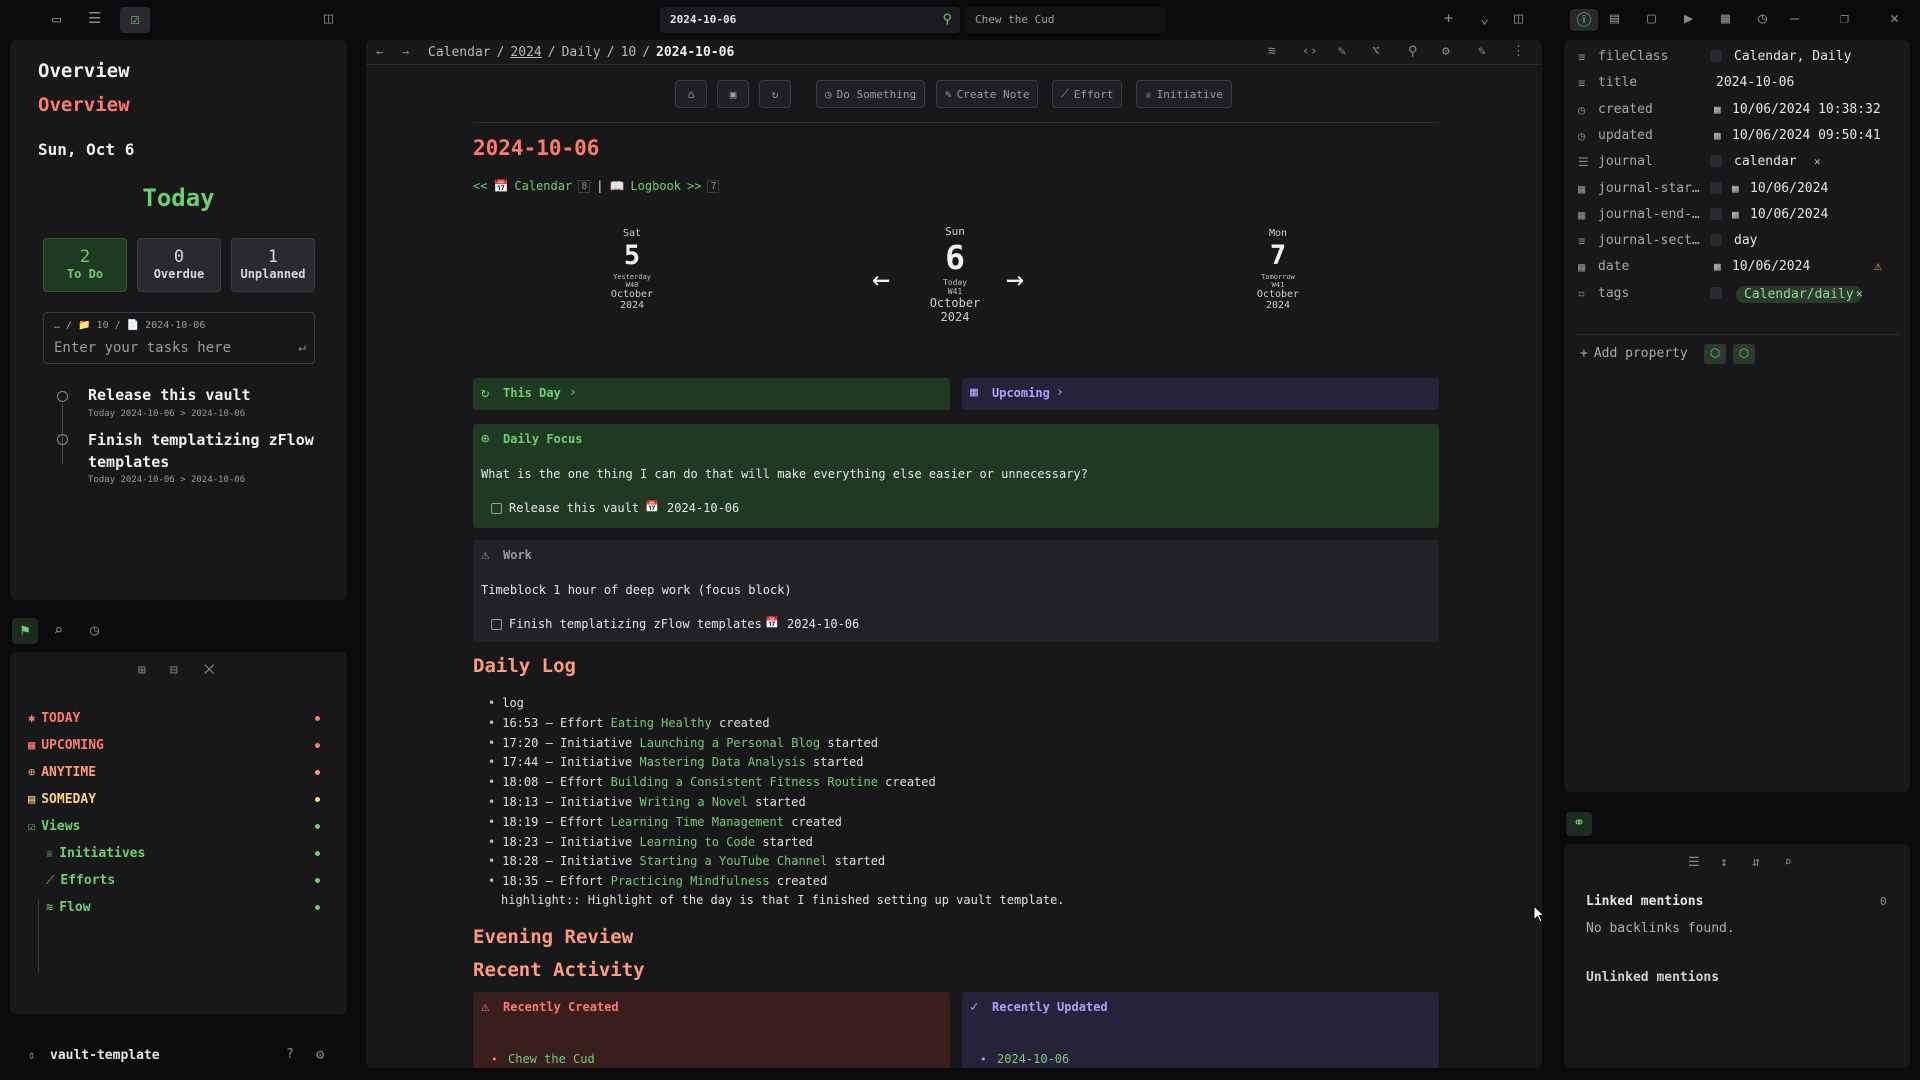 The width and height of the screenshot is (1920, 1080). Describe the element at coordinates (987, 94) in the screenshot. I see `create-note-button: ✎ Create Note` at that location.